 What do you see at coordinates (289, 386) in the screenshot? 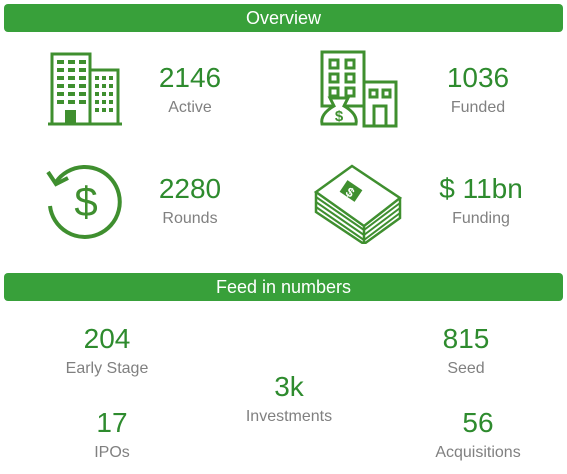
I see `investments-value: 3k` at bounding box center [289, 386].